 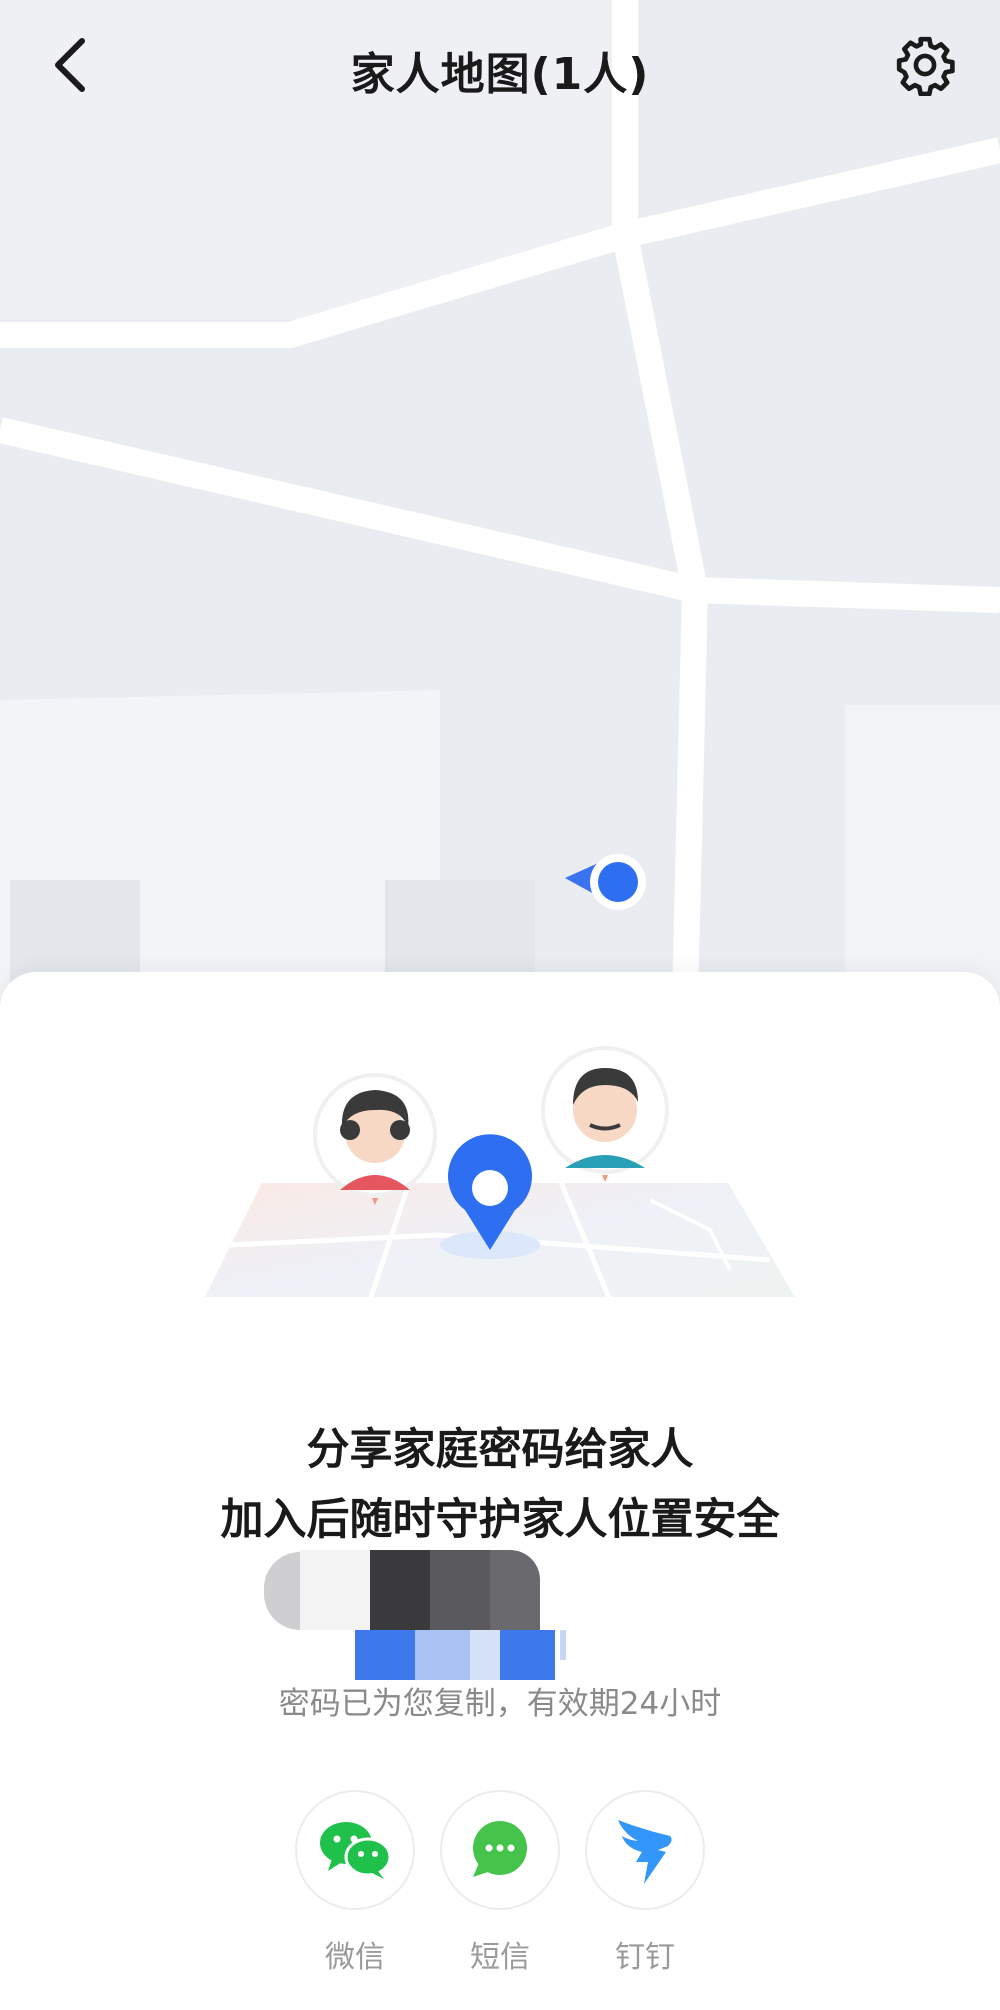 I want to click on back-button, so click(x=70, y=65).